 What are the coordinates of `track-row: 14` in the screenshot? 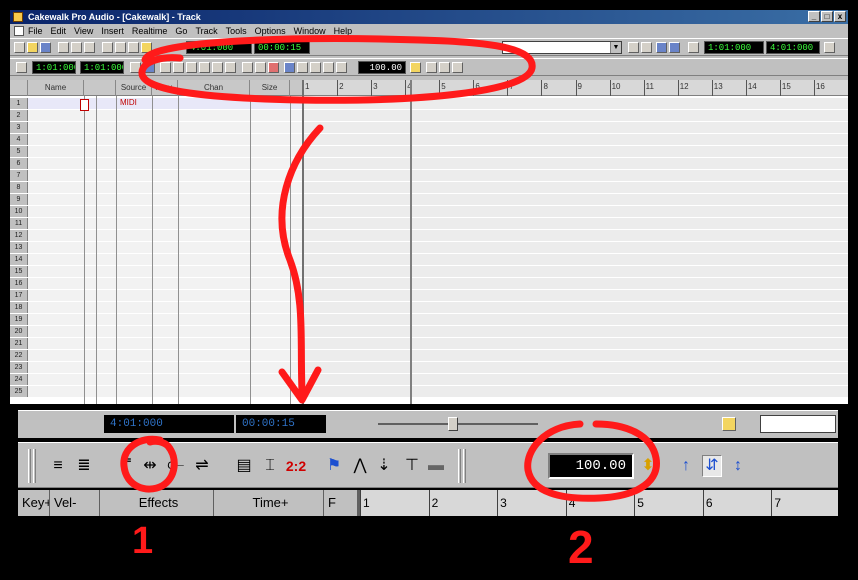 It's located at (429, 259).